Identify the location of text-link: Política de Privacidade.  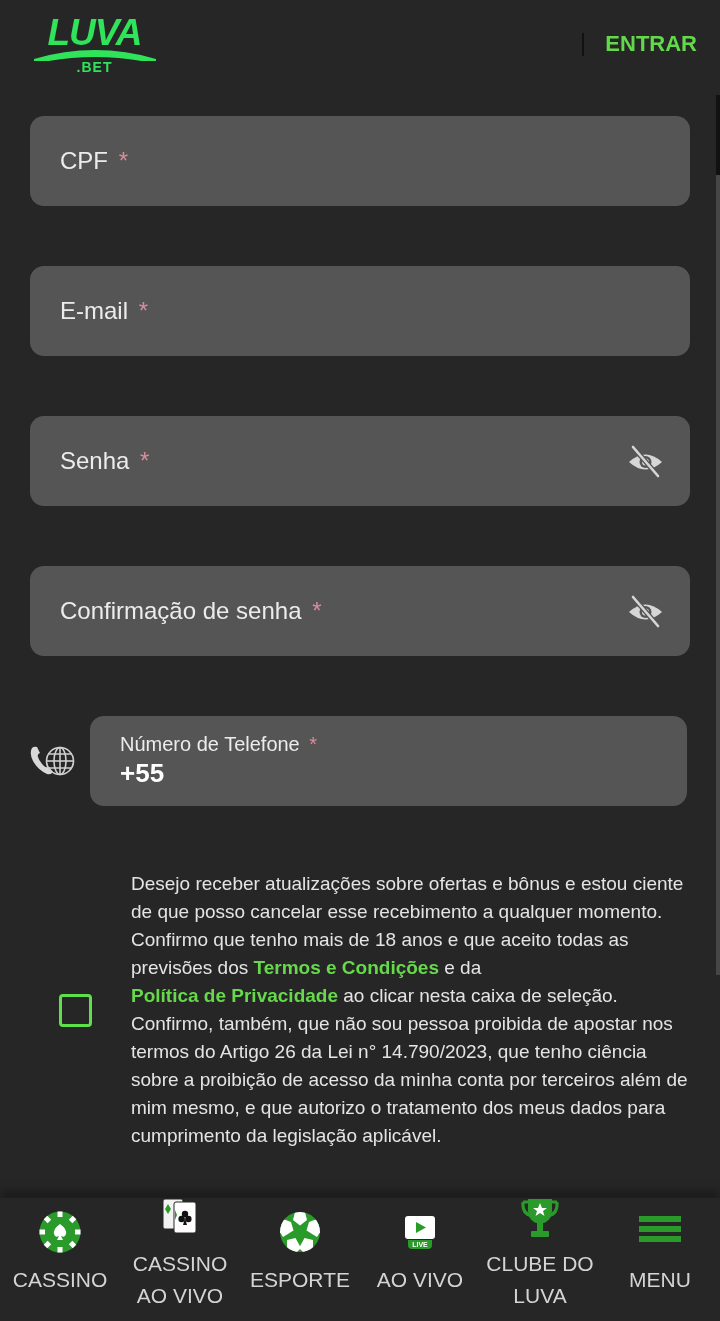
(234, 995).